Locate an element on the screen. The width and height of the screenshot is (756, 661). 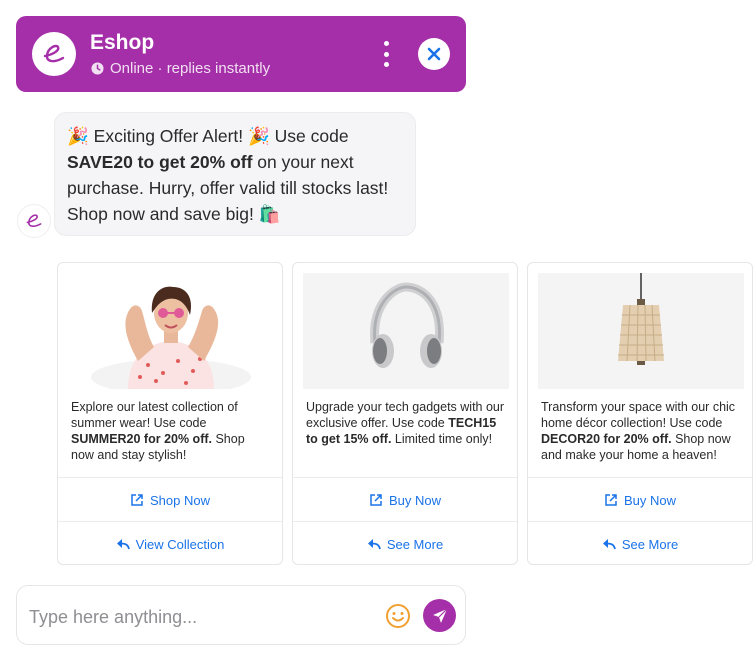
card-promo-code: SUMMER20 for 20% off. is located at coordinates (141, 439).